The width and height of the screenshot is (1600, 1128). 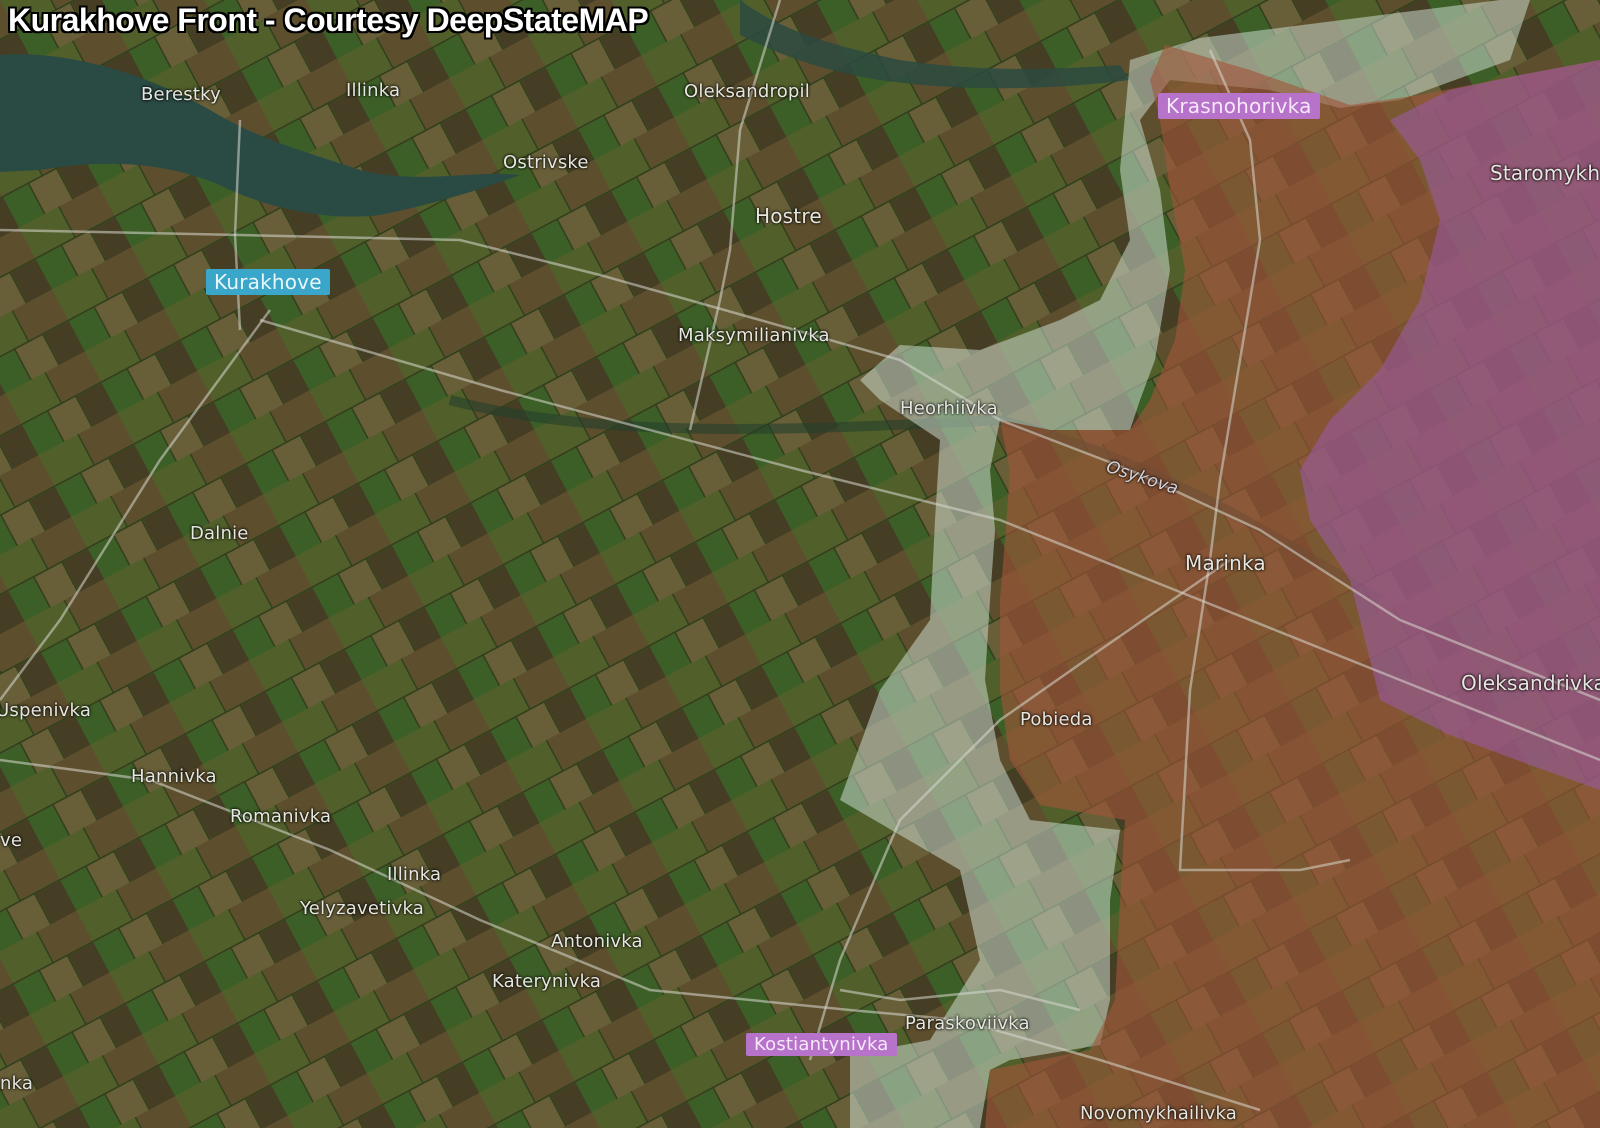 What do you see at coordinates (1530, 683) in the screenshot?
I see `place-label-oleksandrivka: Oleksandrivka` at bounding box center [1530, 683].